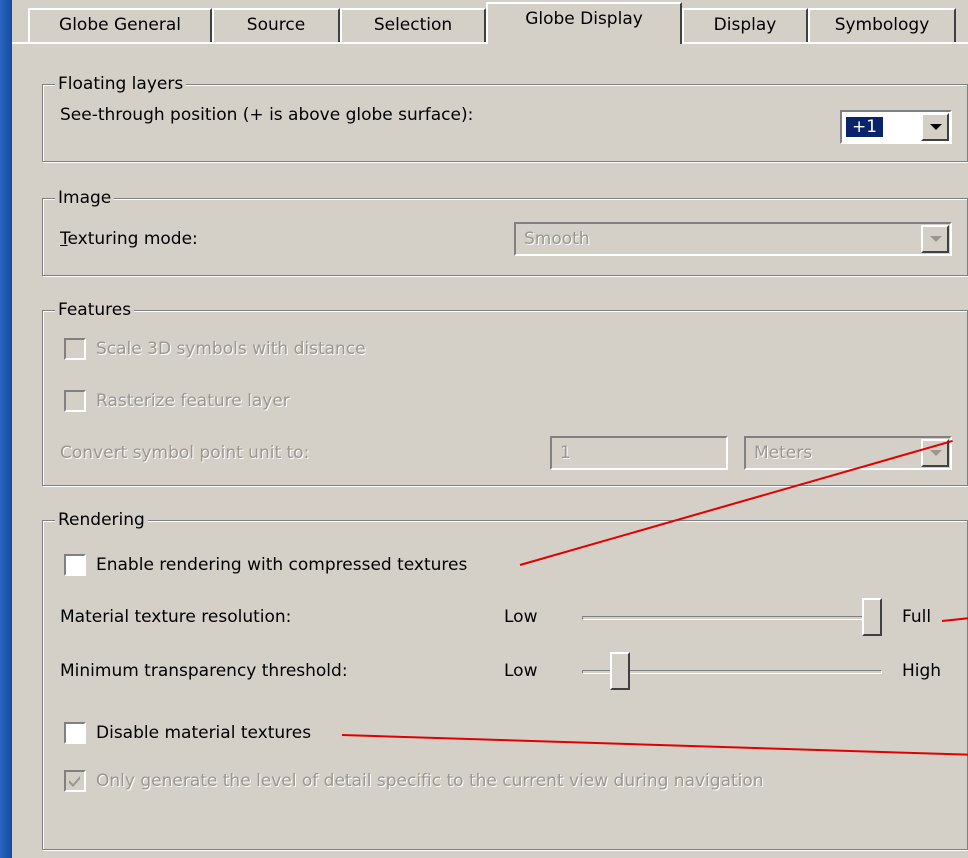  I want to click on tab-globe-display: Globe Display, so click(584, 23).